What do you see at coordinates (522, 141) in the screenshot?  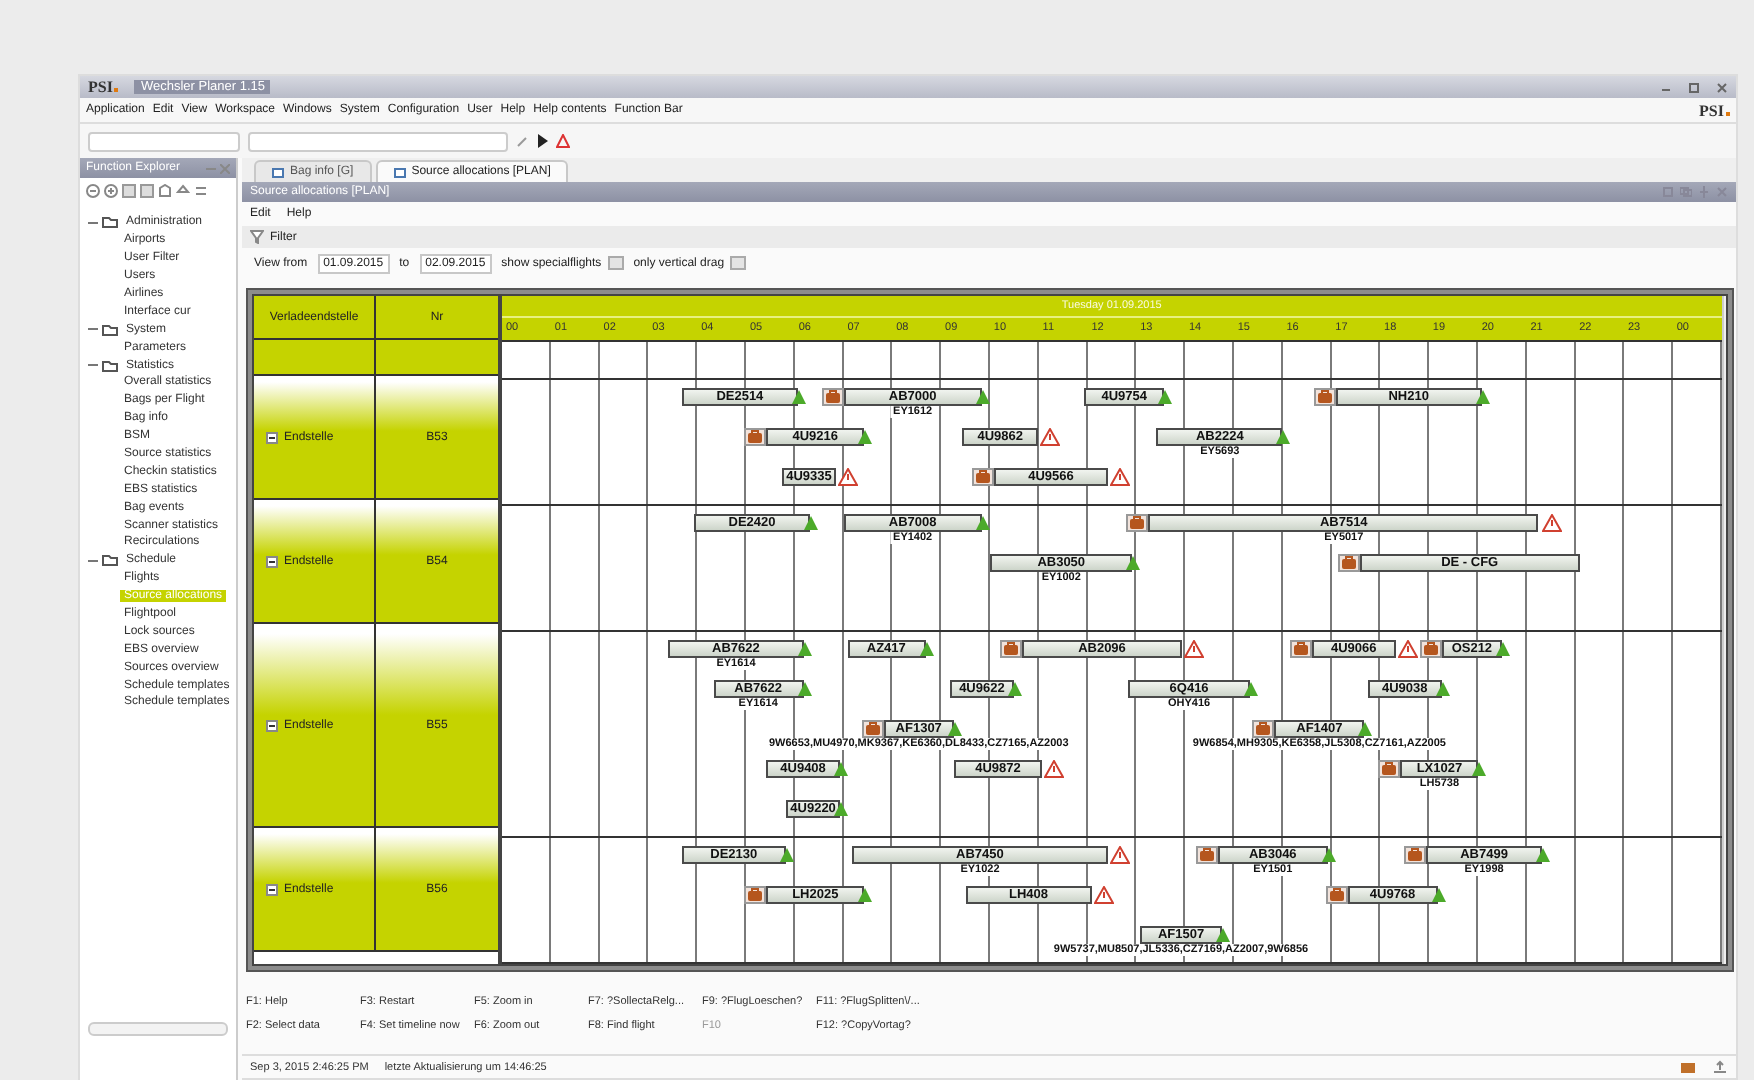 I see `pencil-icon` at bounding box center [522, 141].